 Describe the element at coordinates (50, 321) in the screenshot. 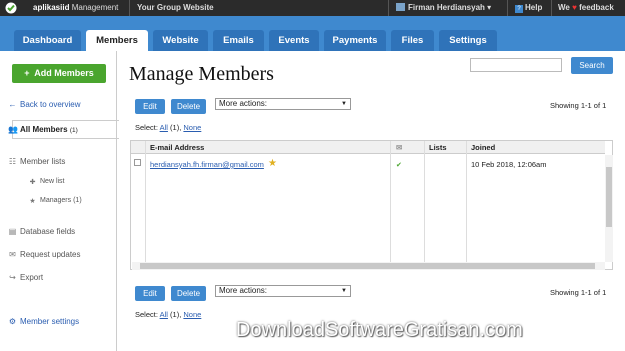

I see `member-settings-label: Member settings` at that location.